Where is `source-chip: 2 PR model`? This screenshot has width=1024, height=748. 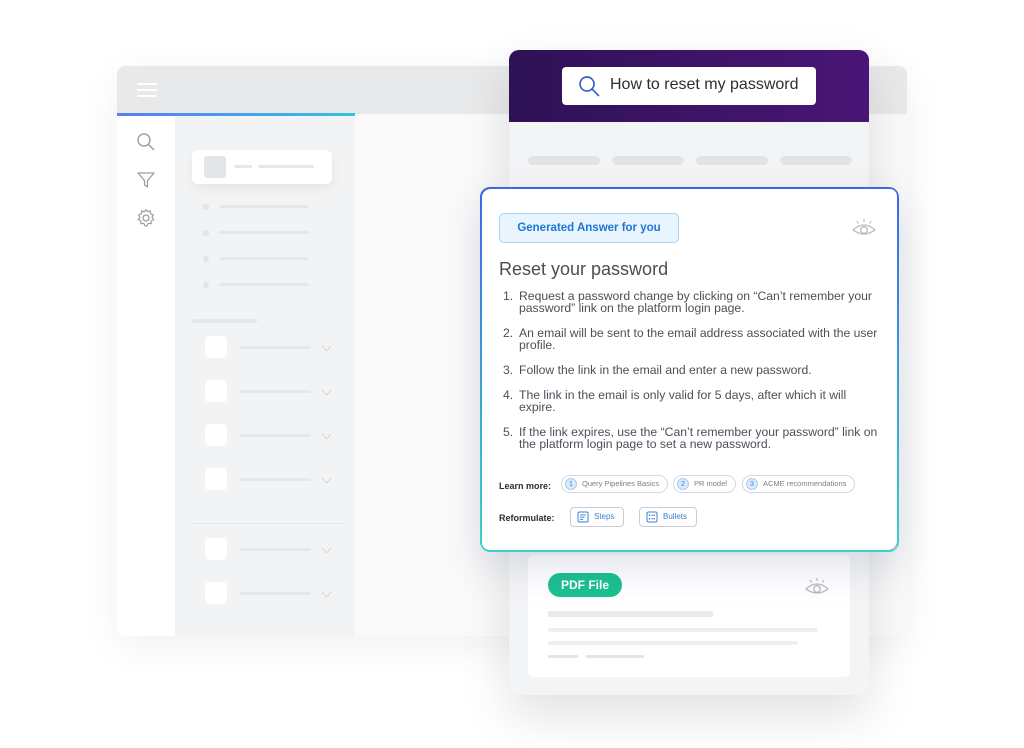 source-chip: 2 PR model is located at coordinates (704, 484).